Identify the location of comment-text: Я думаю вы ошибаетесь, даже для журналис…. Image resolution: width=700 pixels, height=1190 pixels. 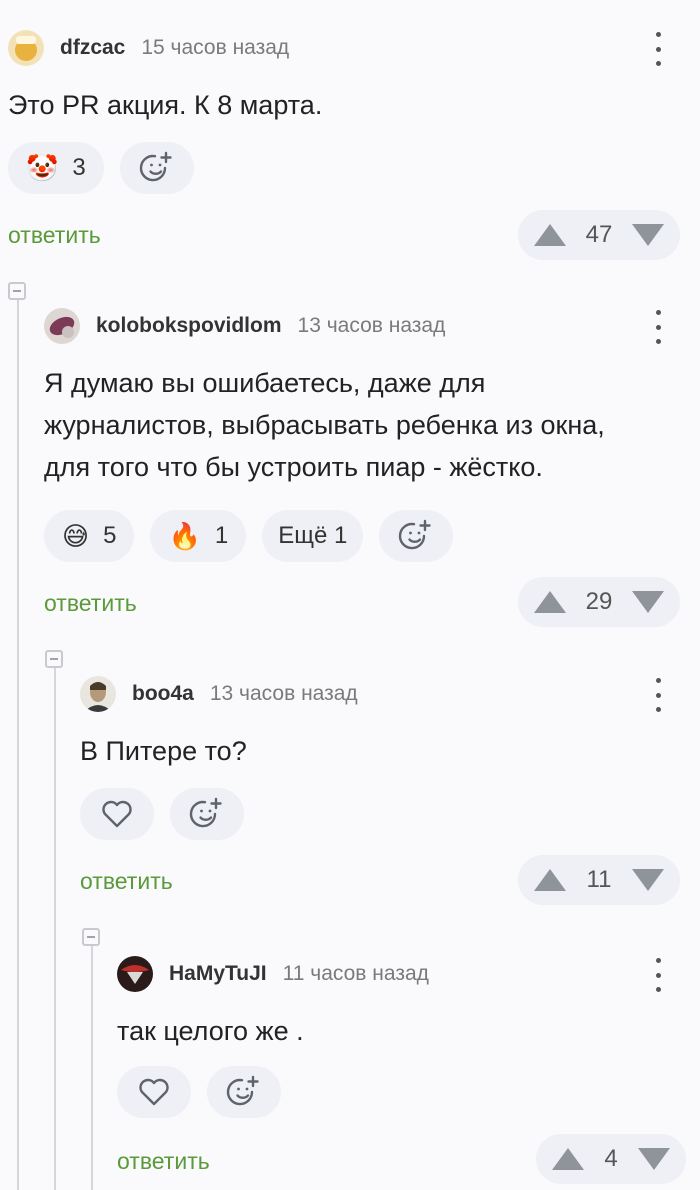
(324, 425).